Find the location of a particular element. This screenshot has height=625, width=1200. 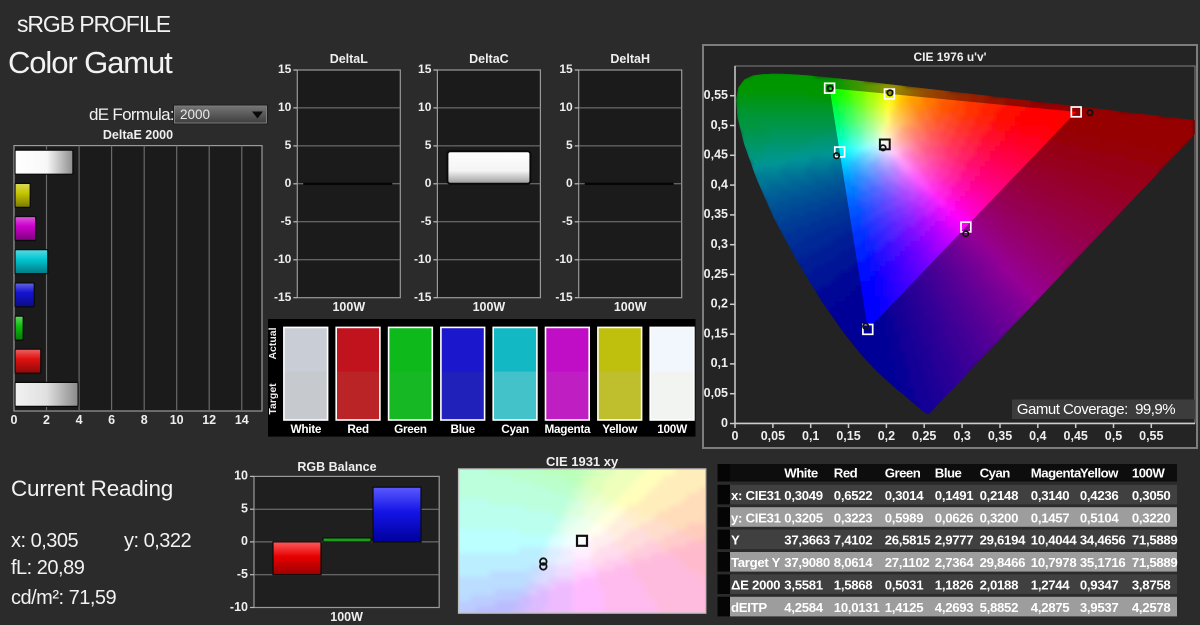

svg-text: 0,0626 is located at coordinates (954, 517).